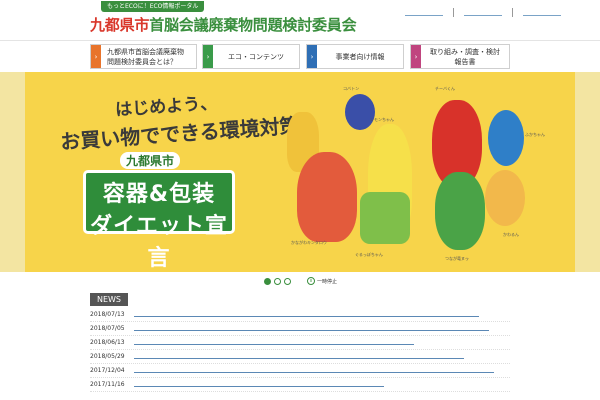  Describe the element at coordinates (465, 56) in the screenshot. I see `nav-item-label: 取り組み・調査・検討報告書` at that location.